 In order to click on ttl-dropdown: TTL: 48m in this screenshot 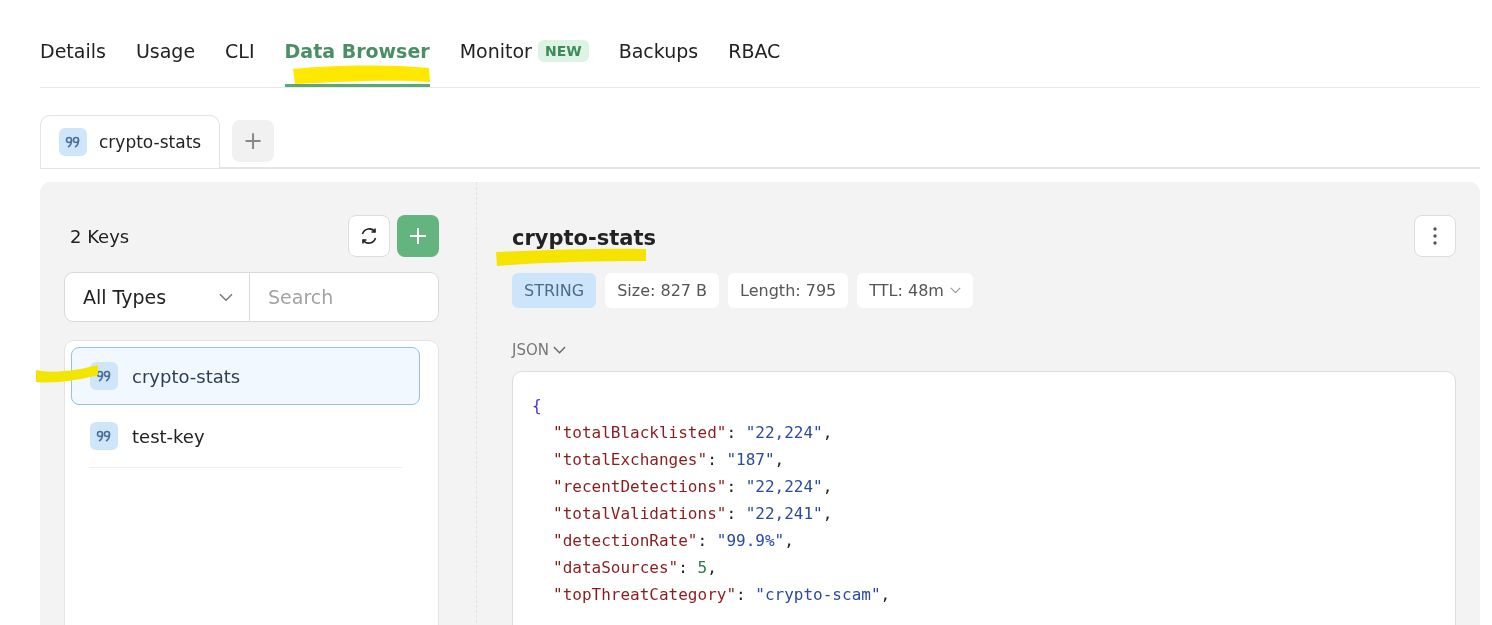, I will do `click(915, 290)`.